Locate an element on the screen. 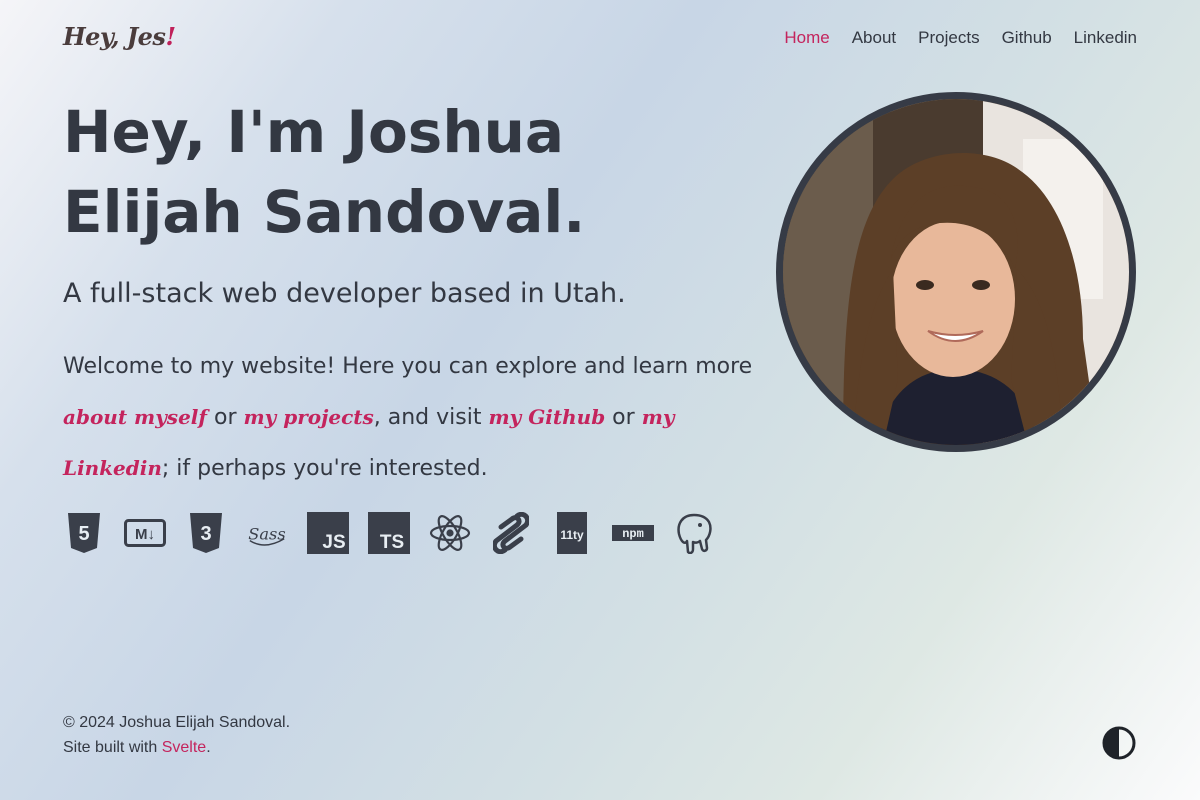 This screenshot has width=1200, height=800. nav-linkedin: Linkedin is located at coordinates (1105, 38).